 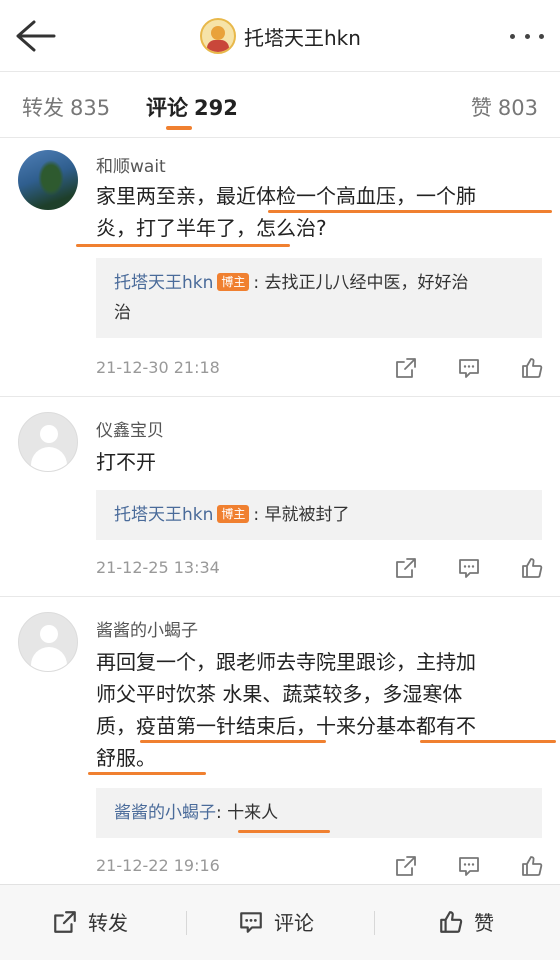 What do you see at coordinates (321, 462) in the screenshot?
I see `comment-text: 打不开` at bounding box center [321, 462].